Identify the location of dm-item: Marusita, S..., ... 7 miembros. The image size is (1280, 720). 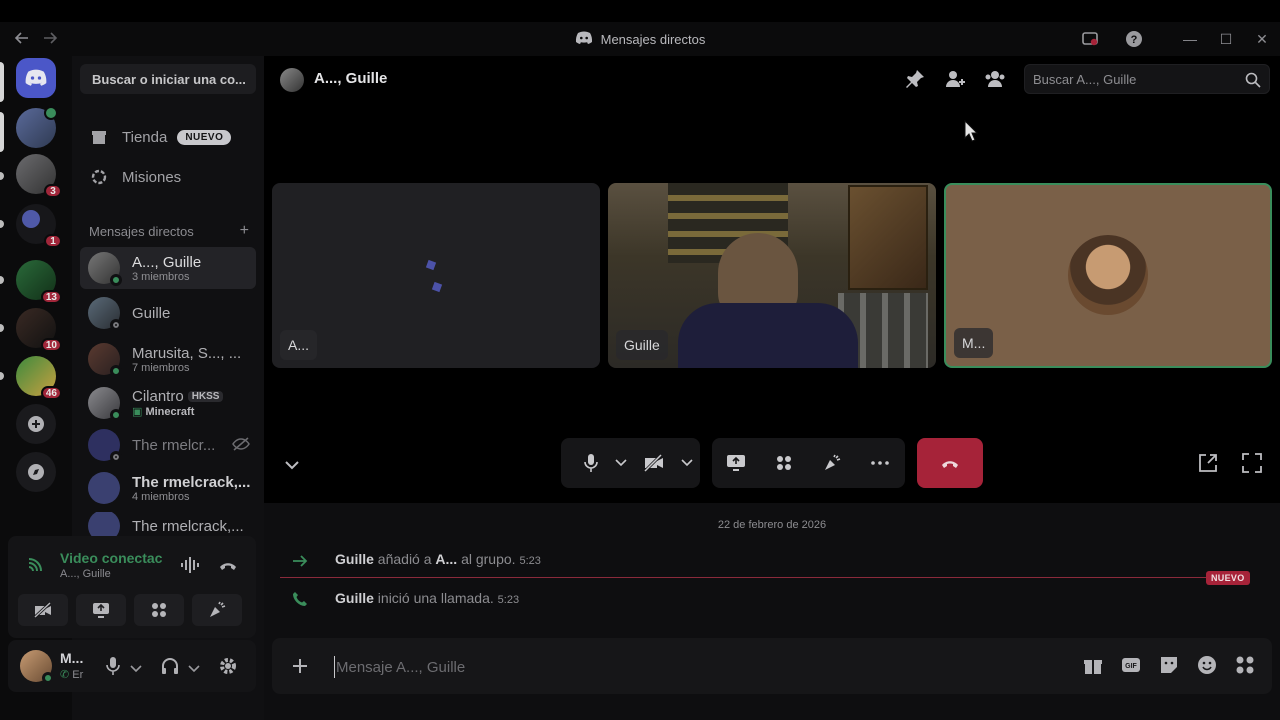
(168, 359).